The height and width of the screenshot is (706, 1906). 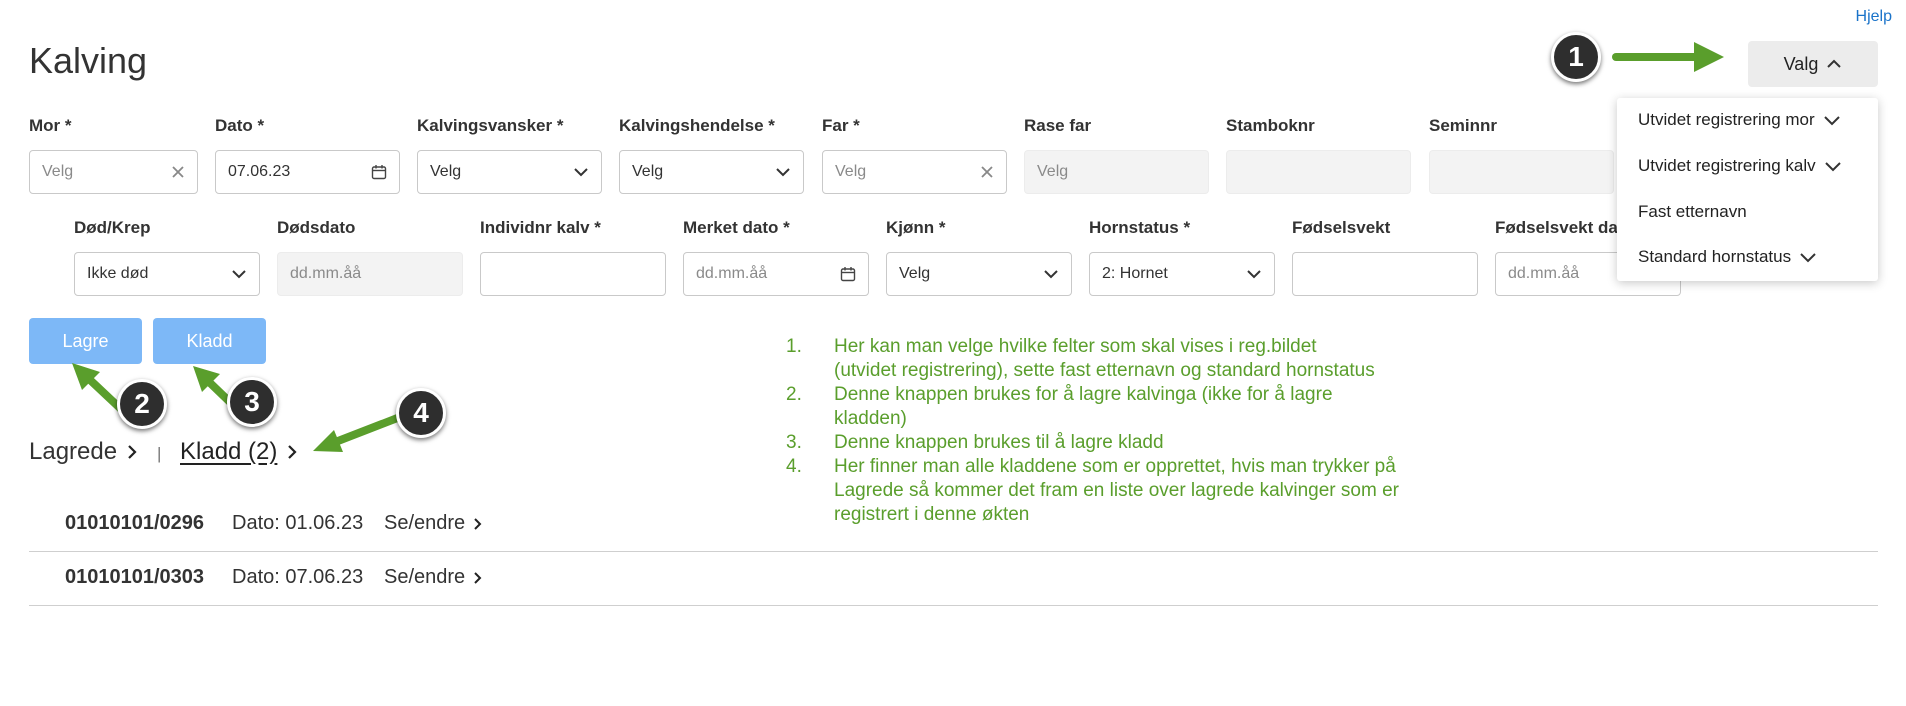 I want to click on menu-item-utvidet-mor: Utvidet registrering mor, so click(x=1739, y=120).